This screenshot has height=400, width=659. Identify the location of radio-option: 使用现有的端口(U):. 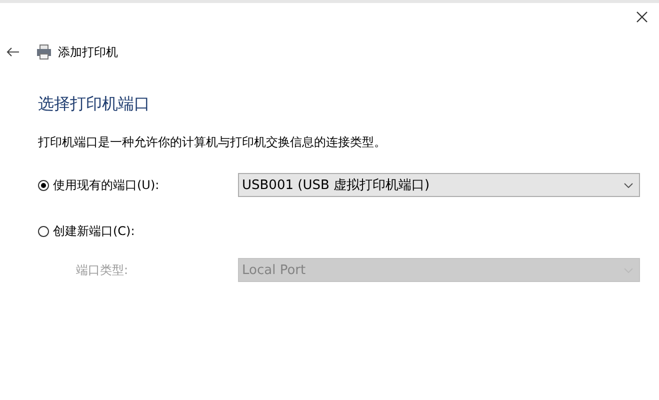
(138, 185).